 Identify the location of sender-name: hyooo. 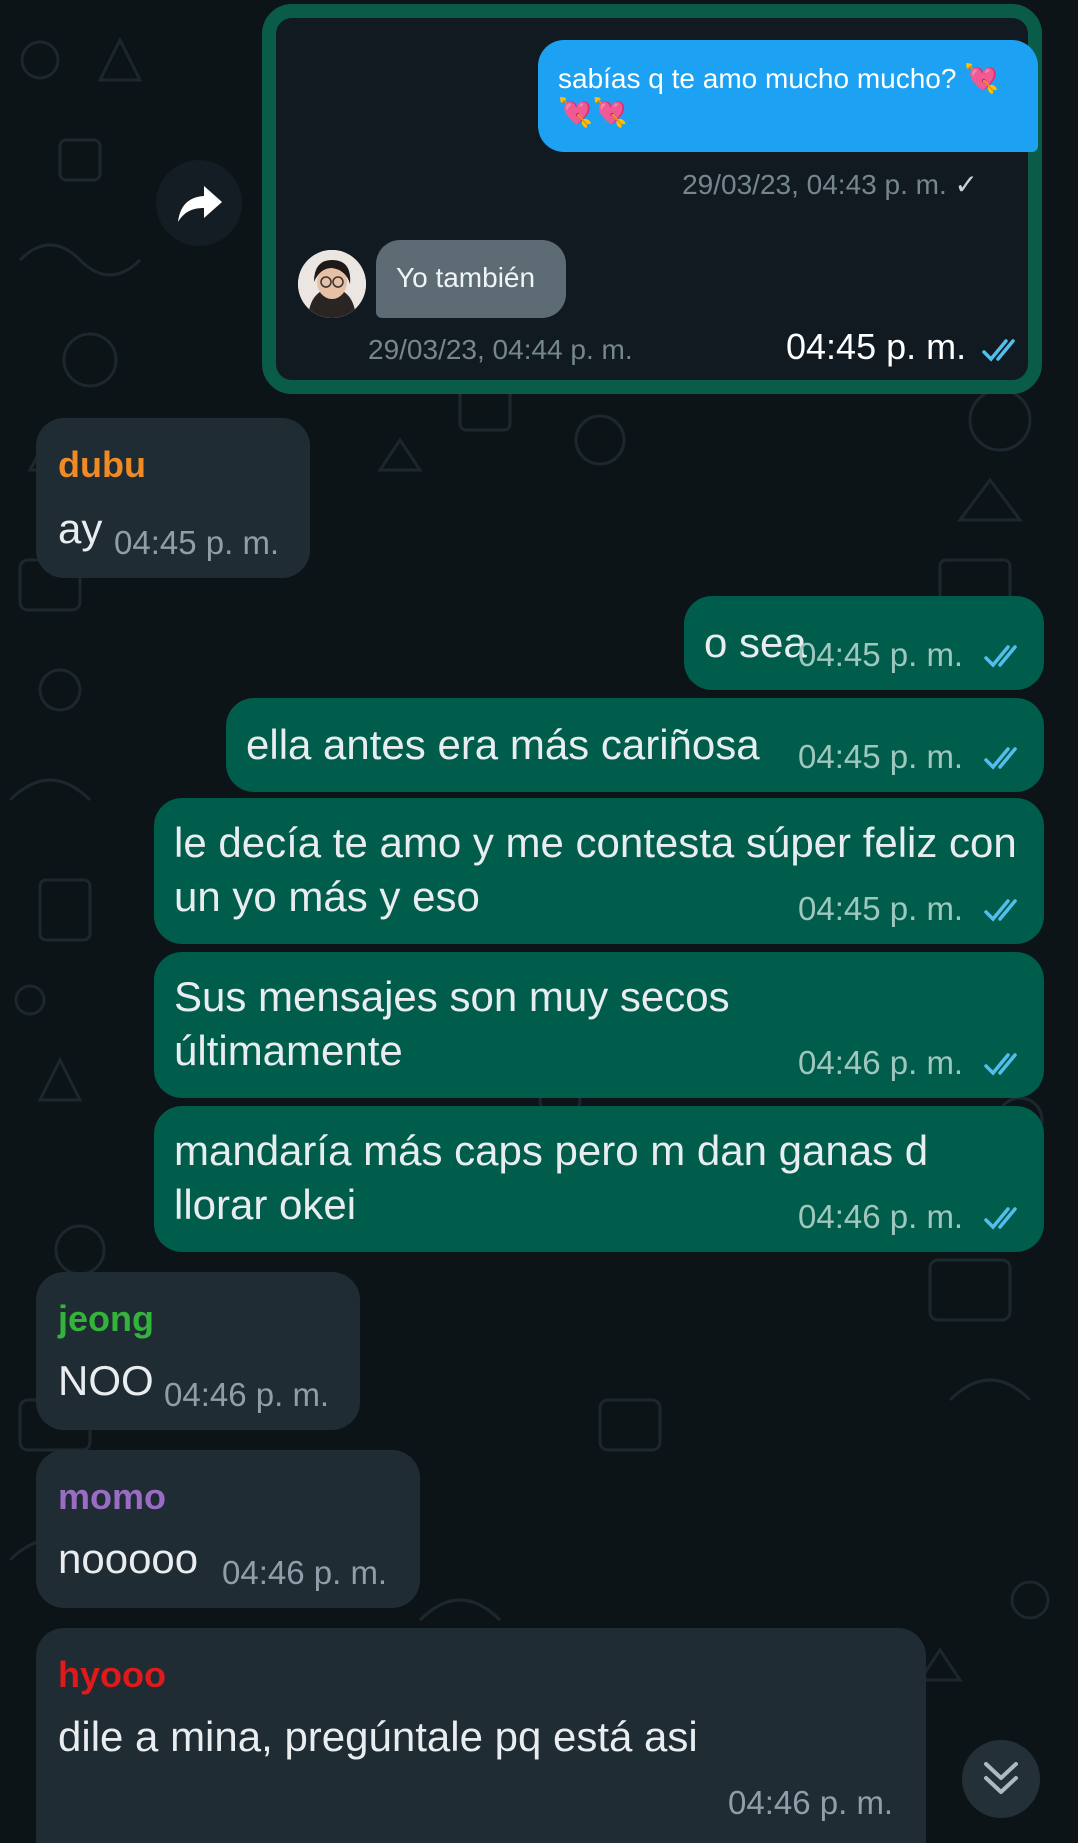
(112, 1674).